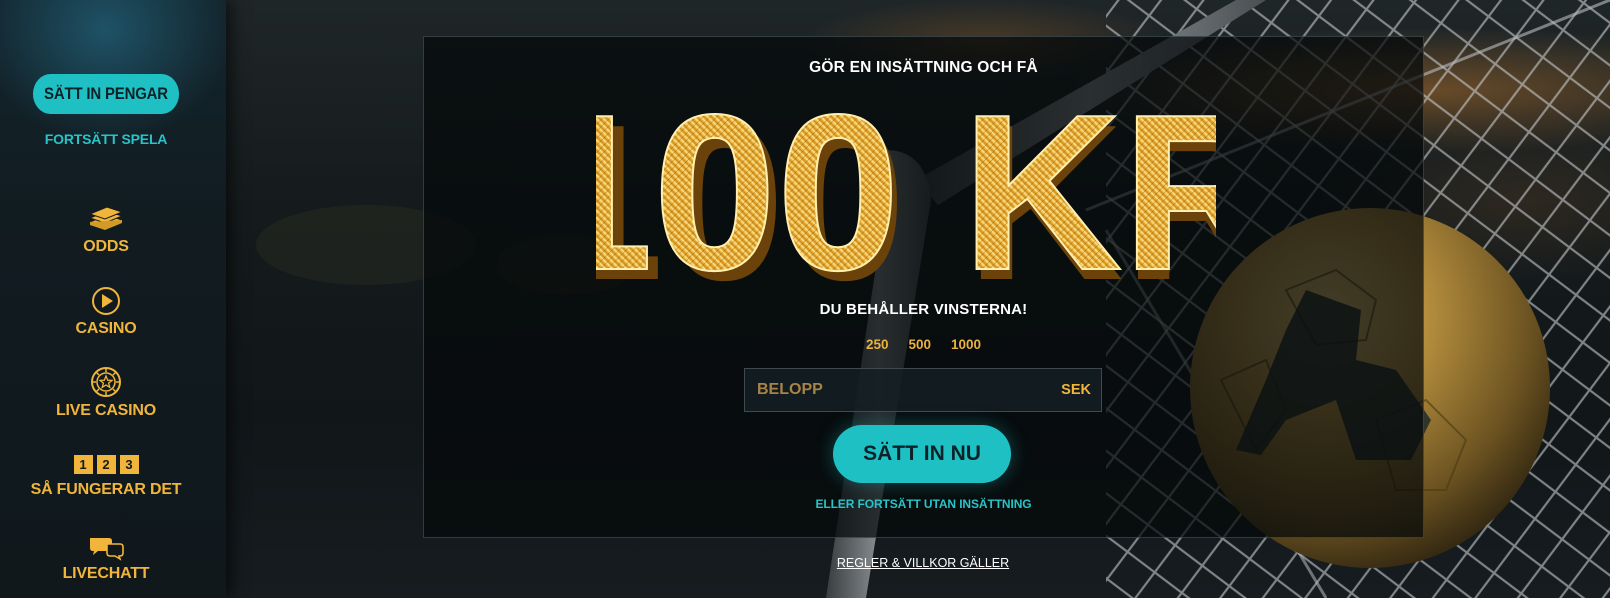 The height and width of the screenshot is (598, 1610). What do you see at coordinates (106, 94) in the screenshot?
I see `deposit-money-button: SÄTT IN PENGAR` at bounding box center [106, 94].